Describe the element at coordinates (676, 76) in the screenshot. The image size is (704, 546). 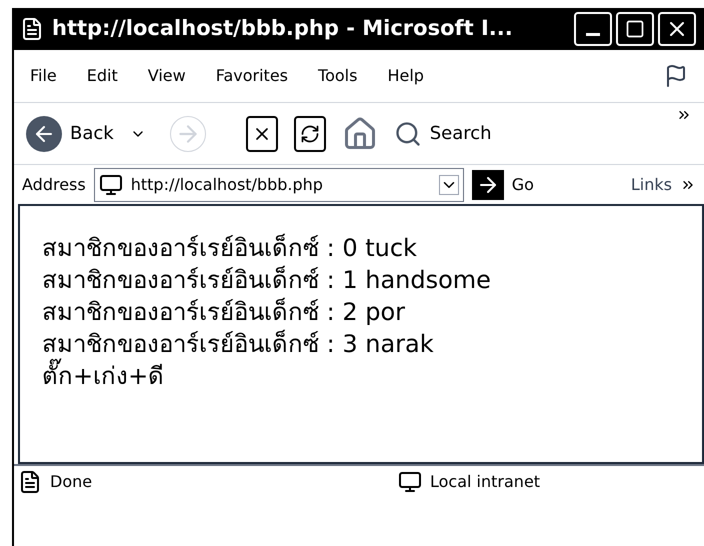
I see `windows-logo-icon` at that location.